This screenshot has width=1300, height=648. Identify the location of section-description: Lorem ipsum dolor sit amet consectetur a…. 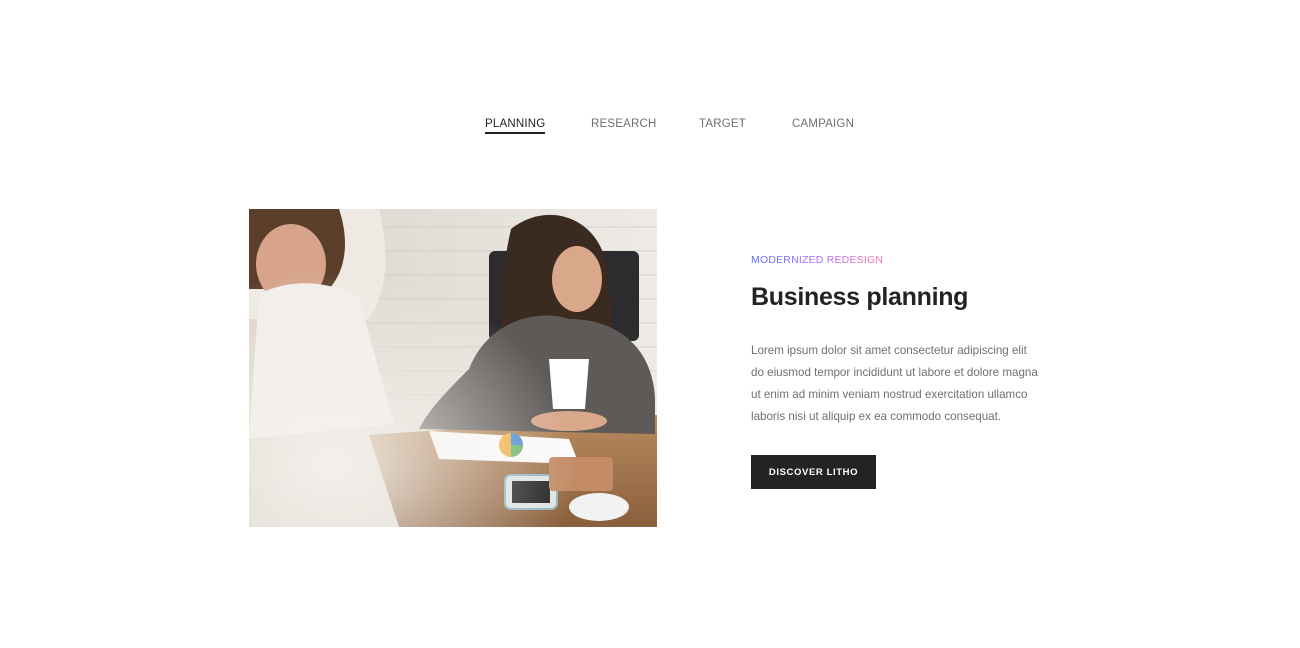
(894, 383).